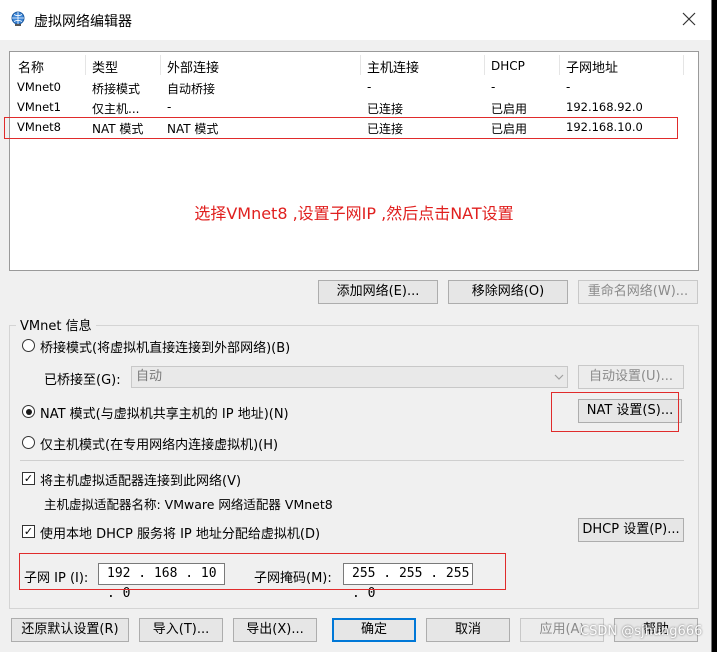 Image resolution: width=717 pixels, height=652 pixels. I want to click on column-header-name: 名称, so click(31, 66).